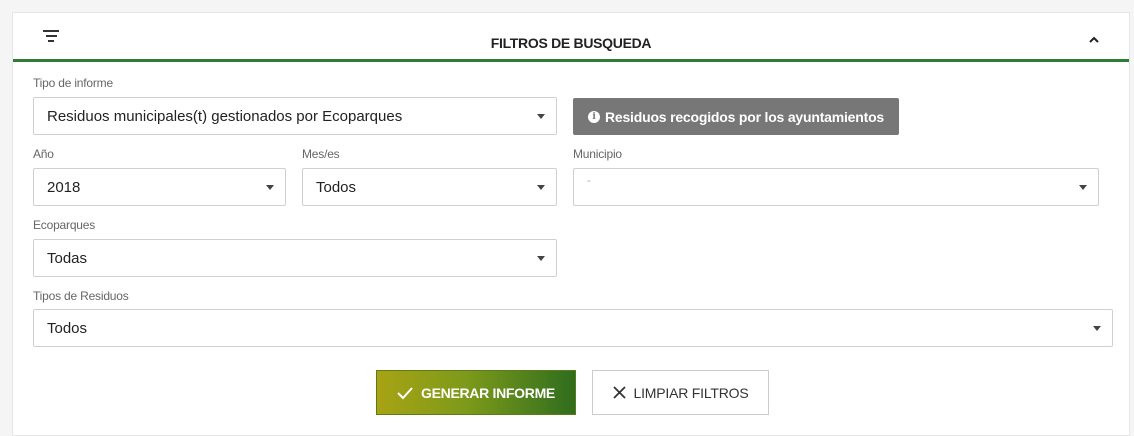 The image size is (1134, 436). I want to click on chevron-up-icon, so click(1094, 40).